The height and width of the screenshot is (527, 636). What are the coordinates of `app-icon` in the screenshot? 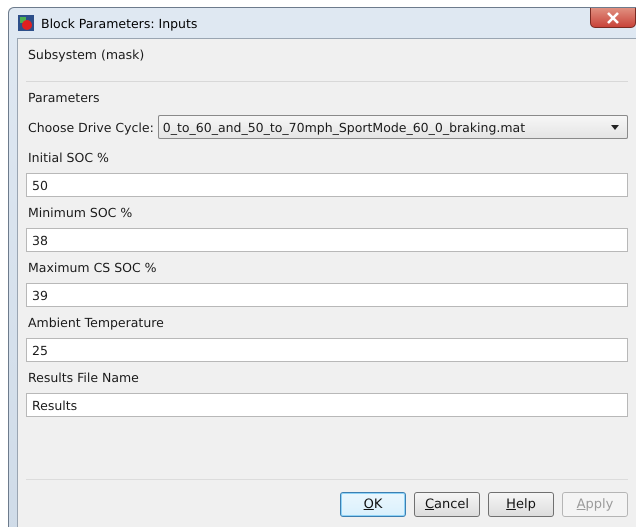 It's located at (26, 23).